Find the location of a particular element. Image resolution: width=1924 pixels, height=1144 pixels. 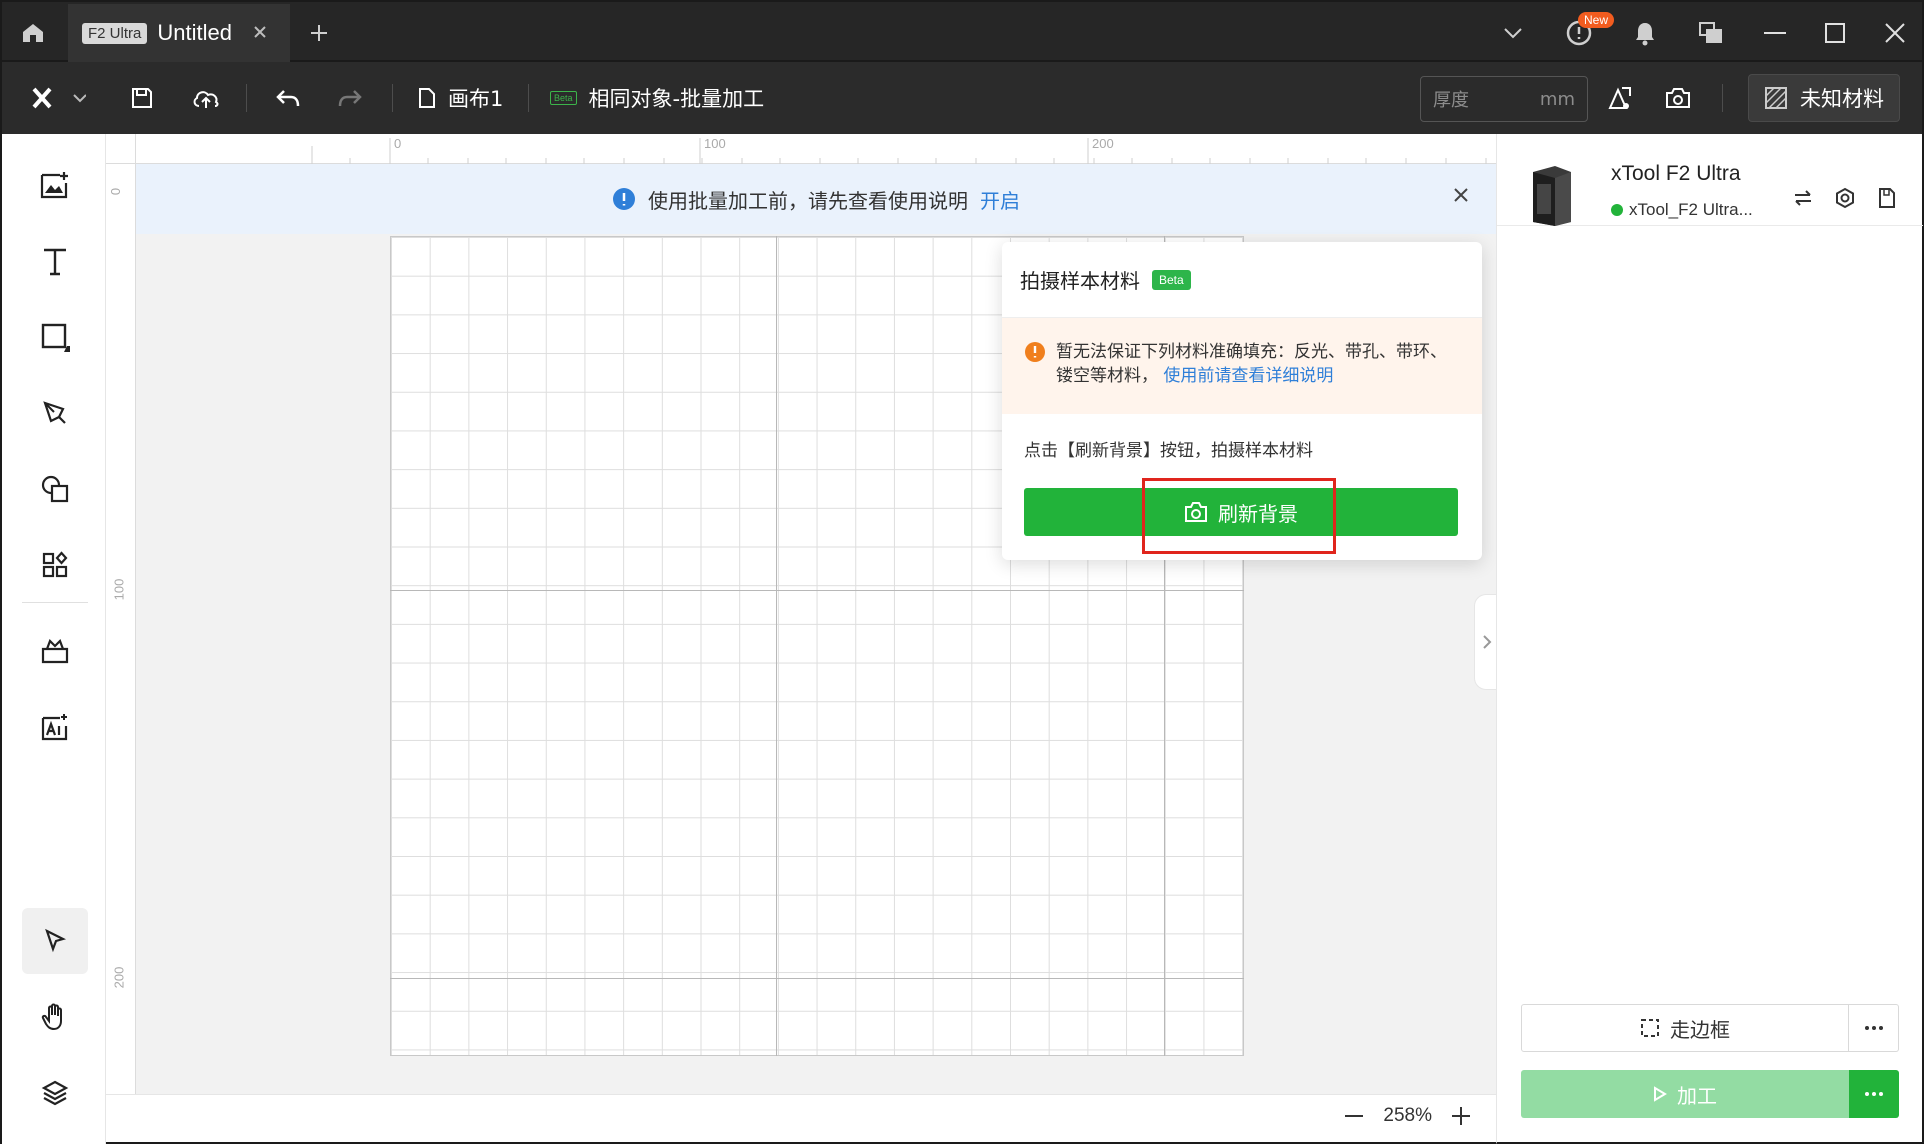

zoom-control: 258% is located at coordinates (1407, 1116).